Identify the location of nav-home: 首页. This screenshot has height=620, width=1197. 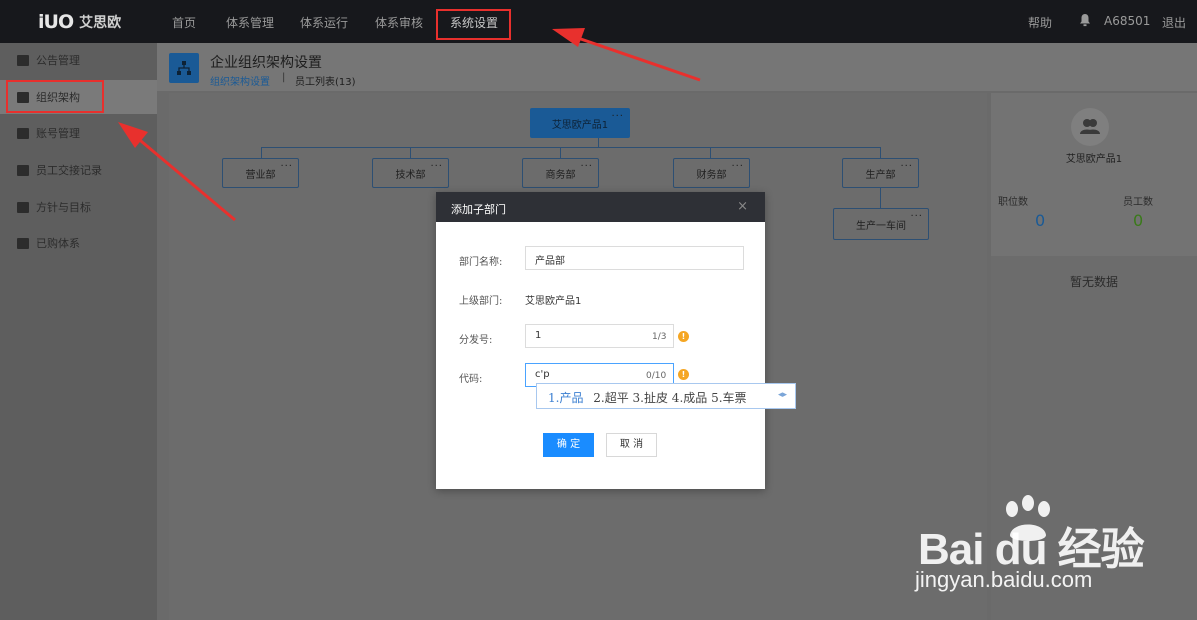
(184, 22).